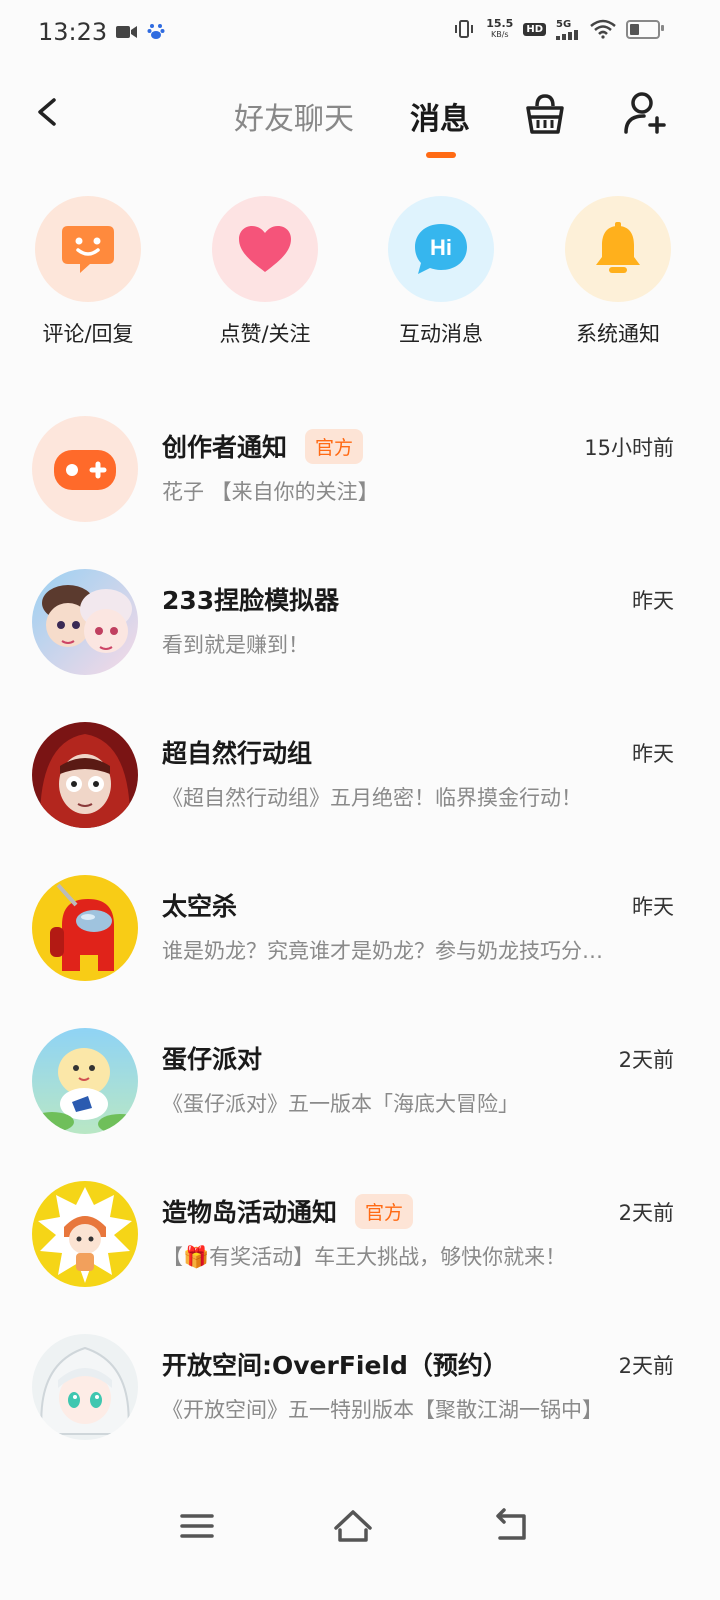  I want to click on message-title: 太空杀, so click(200, 906).